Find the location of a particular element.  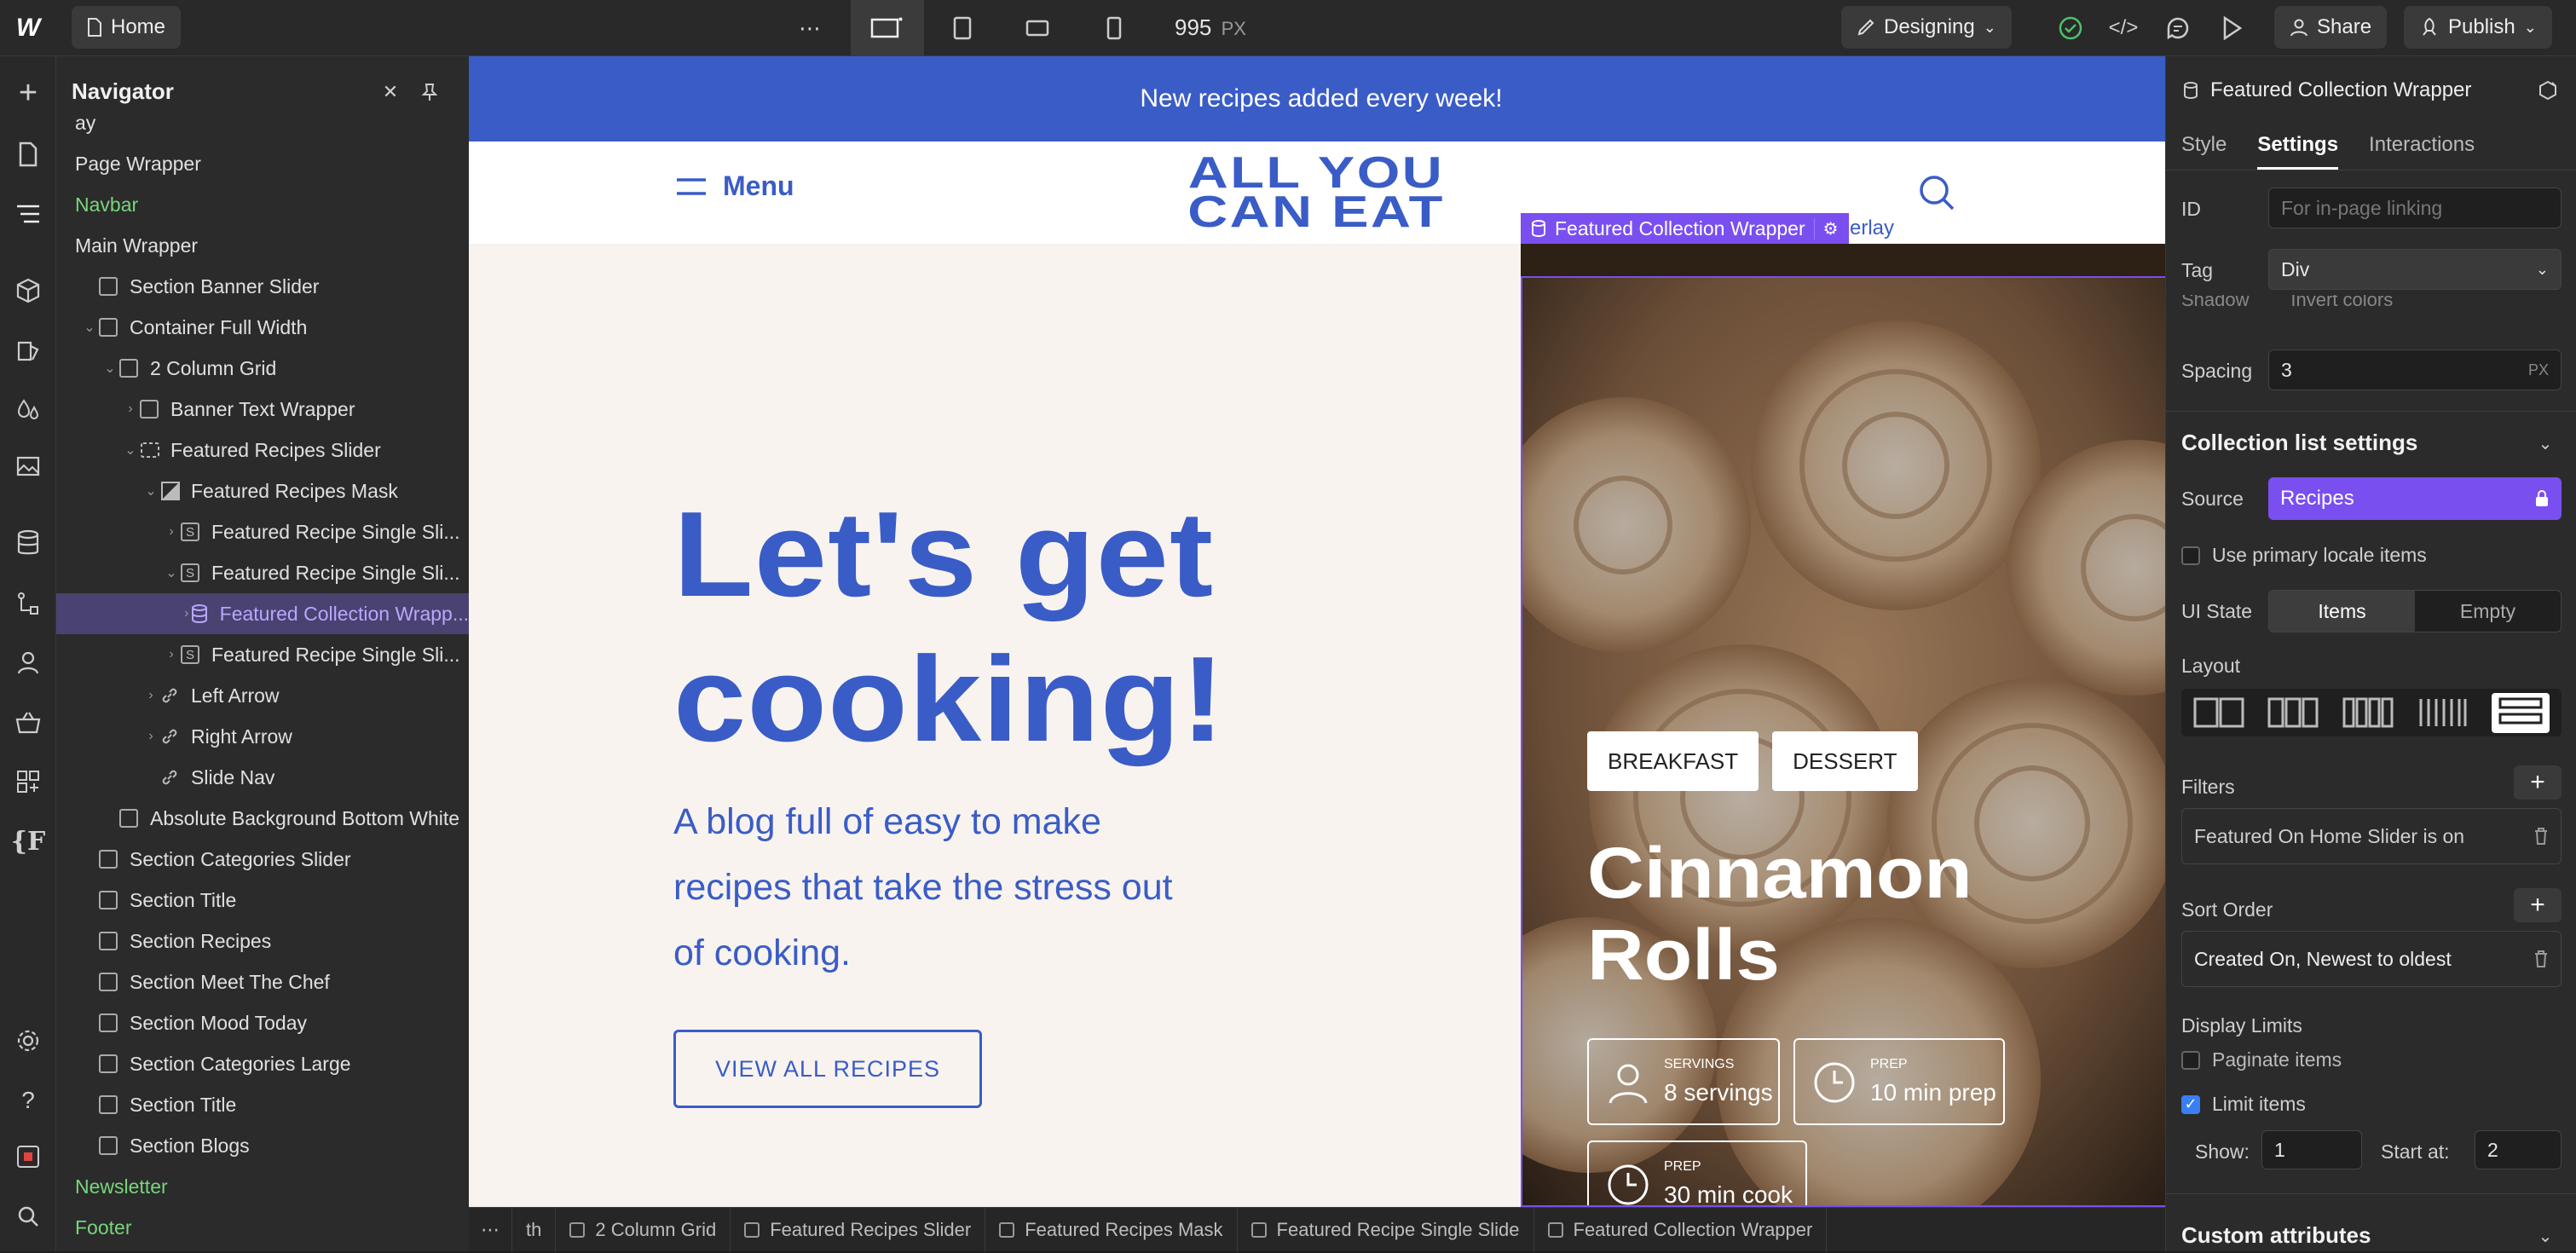

id-field: For in-page linking is located at coordinates (2415, 208).